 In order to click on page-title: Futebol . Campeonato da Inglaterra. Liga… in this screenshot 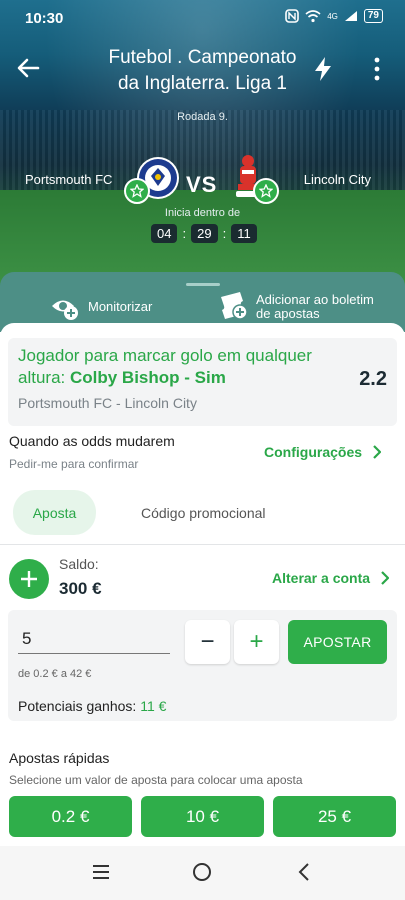, I will do `click(202, 71)`.